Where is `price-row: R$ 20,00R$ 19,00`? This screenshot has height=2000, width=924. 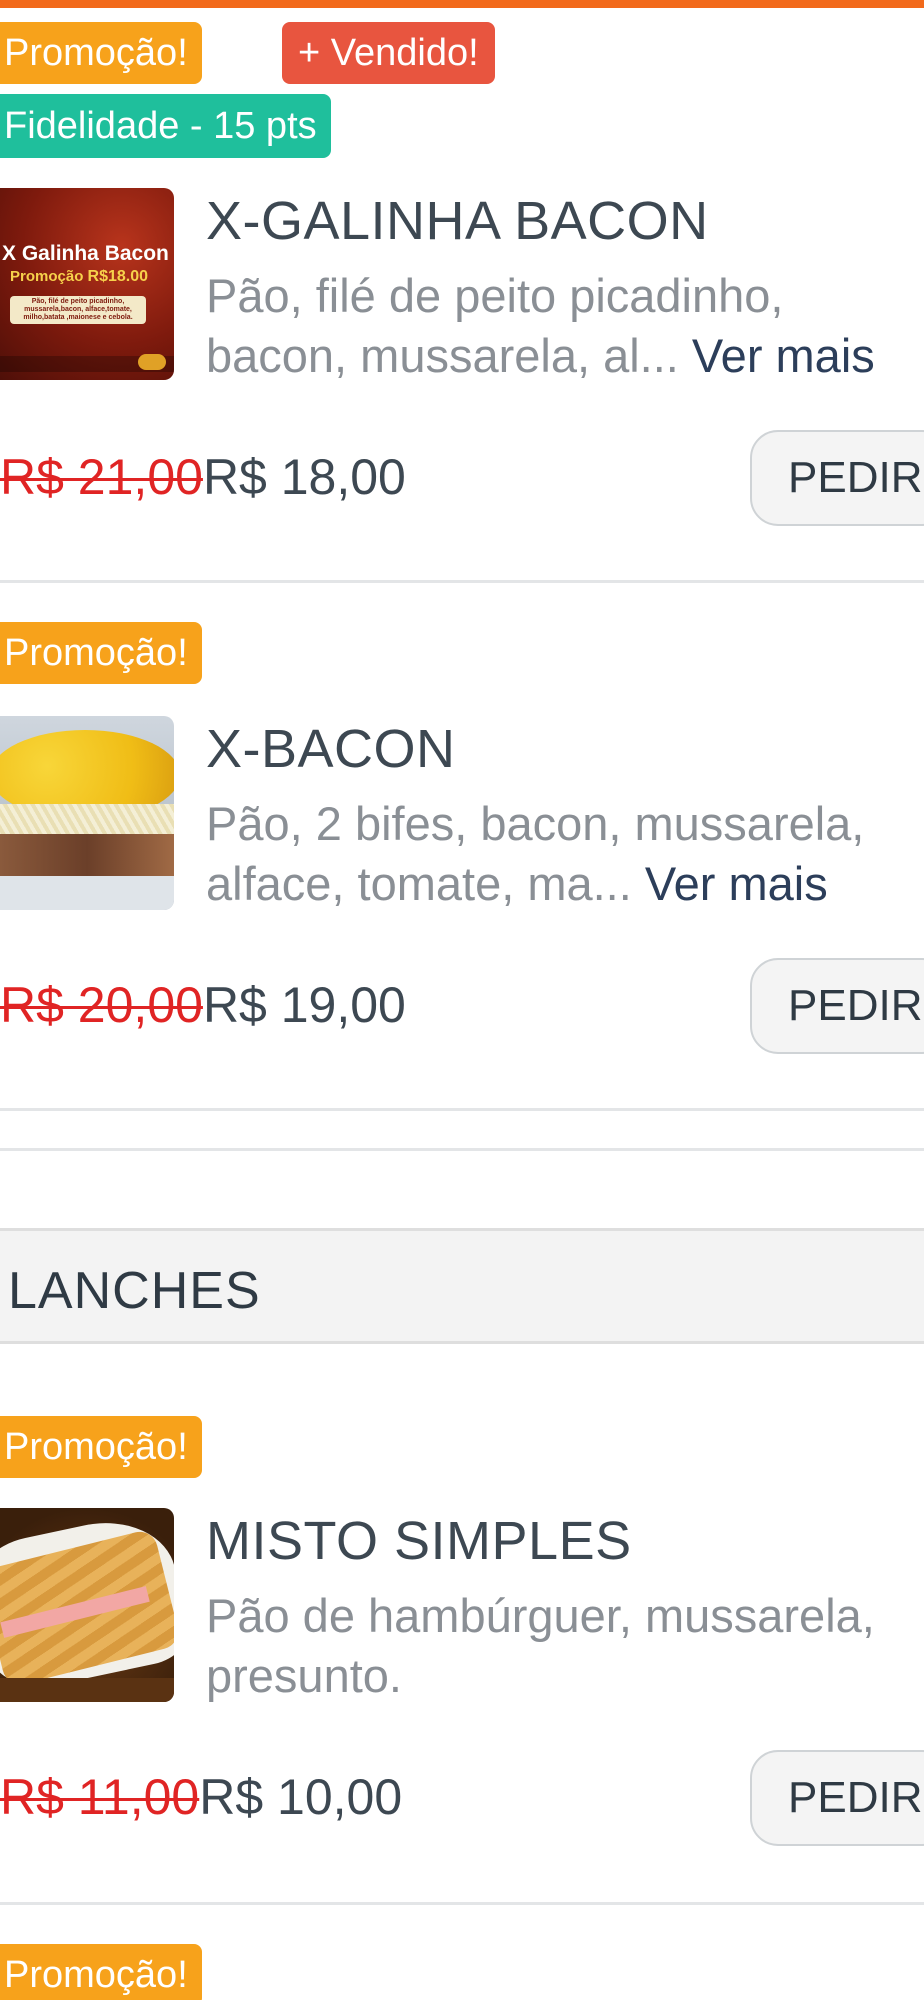 price-row: R$ 20,00R$ 19,00 is located at coordinates (203, 1005).